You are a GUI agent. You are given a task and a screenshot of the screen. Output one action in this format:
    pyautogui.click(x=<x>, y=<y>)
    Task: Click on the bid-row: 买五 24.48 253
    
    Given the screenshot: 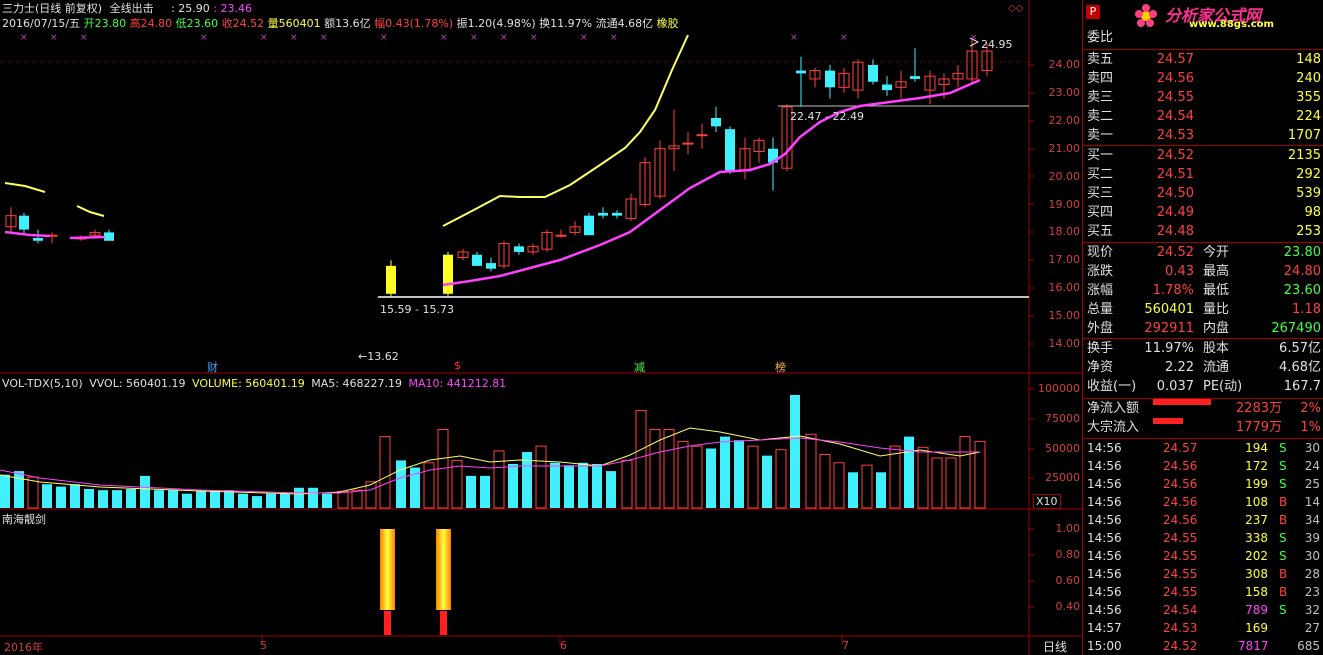 What is the action you would take?
    pyautogui.click(x=1203, y=231)
    